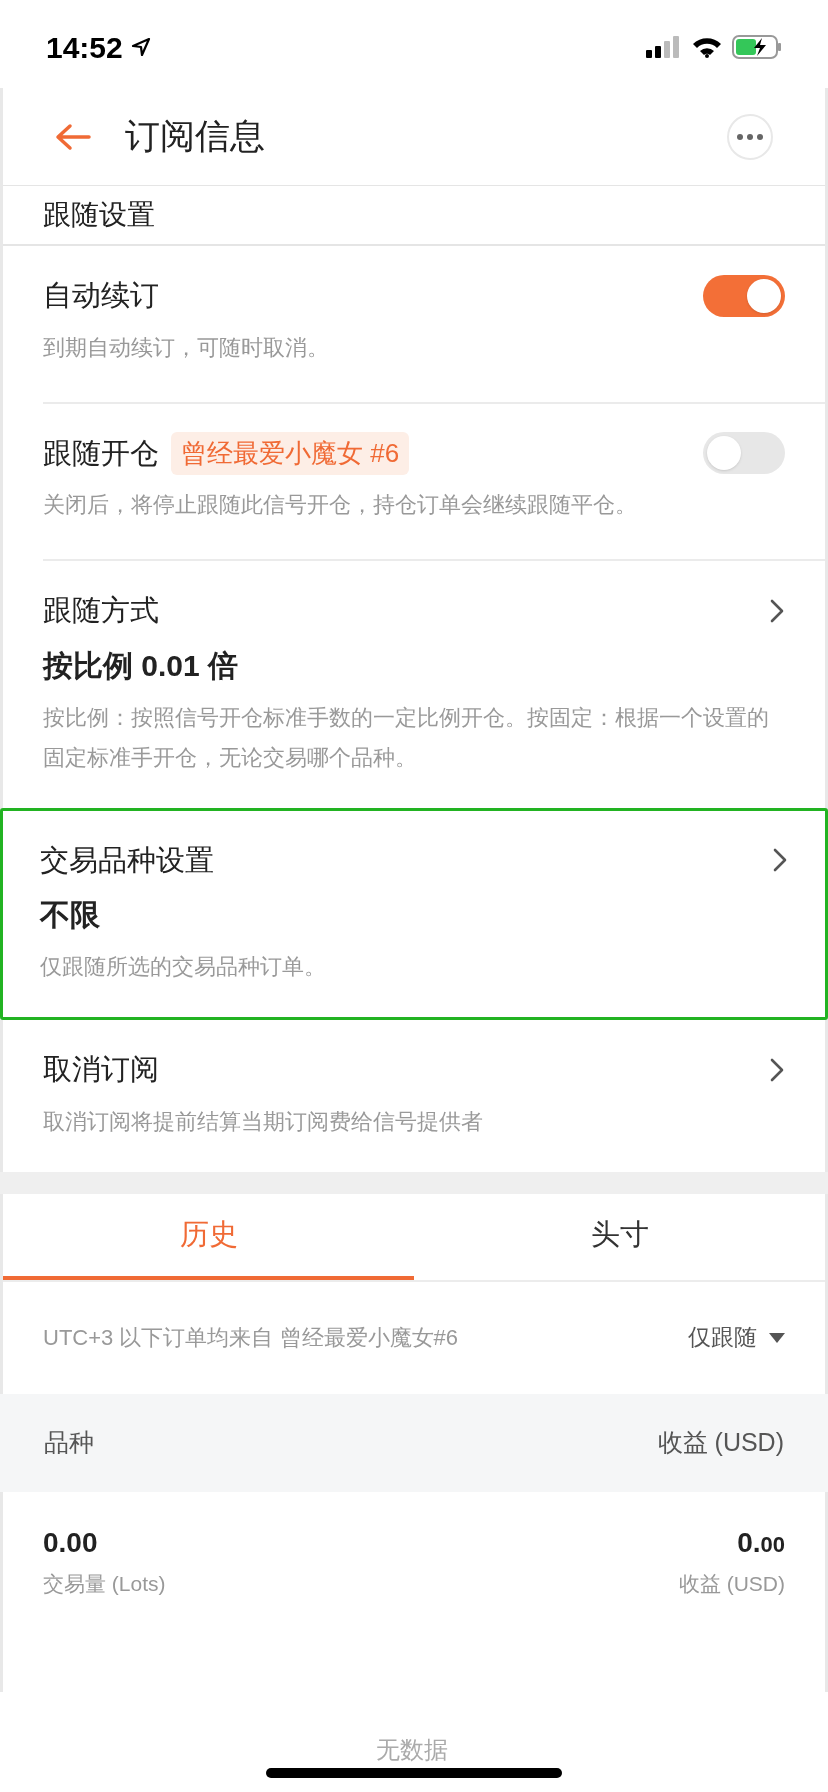  What do you see at coordinates (757, 47) in the screenshot?
I see `battery-icon` at bounding box center [757, 47].